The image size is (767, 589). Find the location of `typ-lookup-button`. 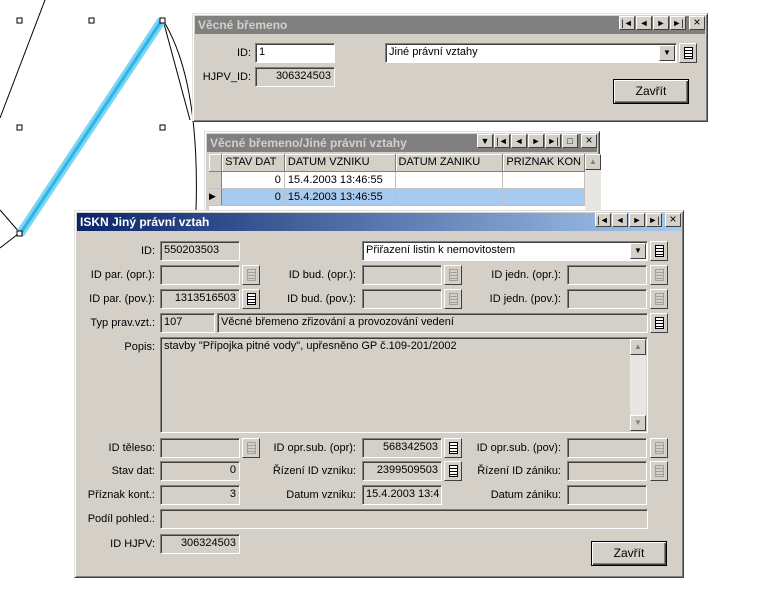

typ-lookup-button is located at coordinates (659, 323).